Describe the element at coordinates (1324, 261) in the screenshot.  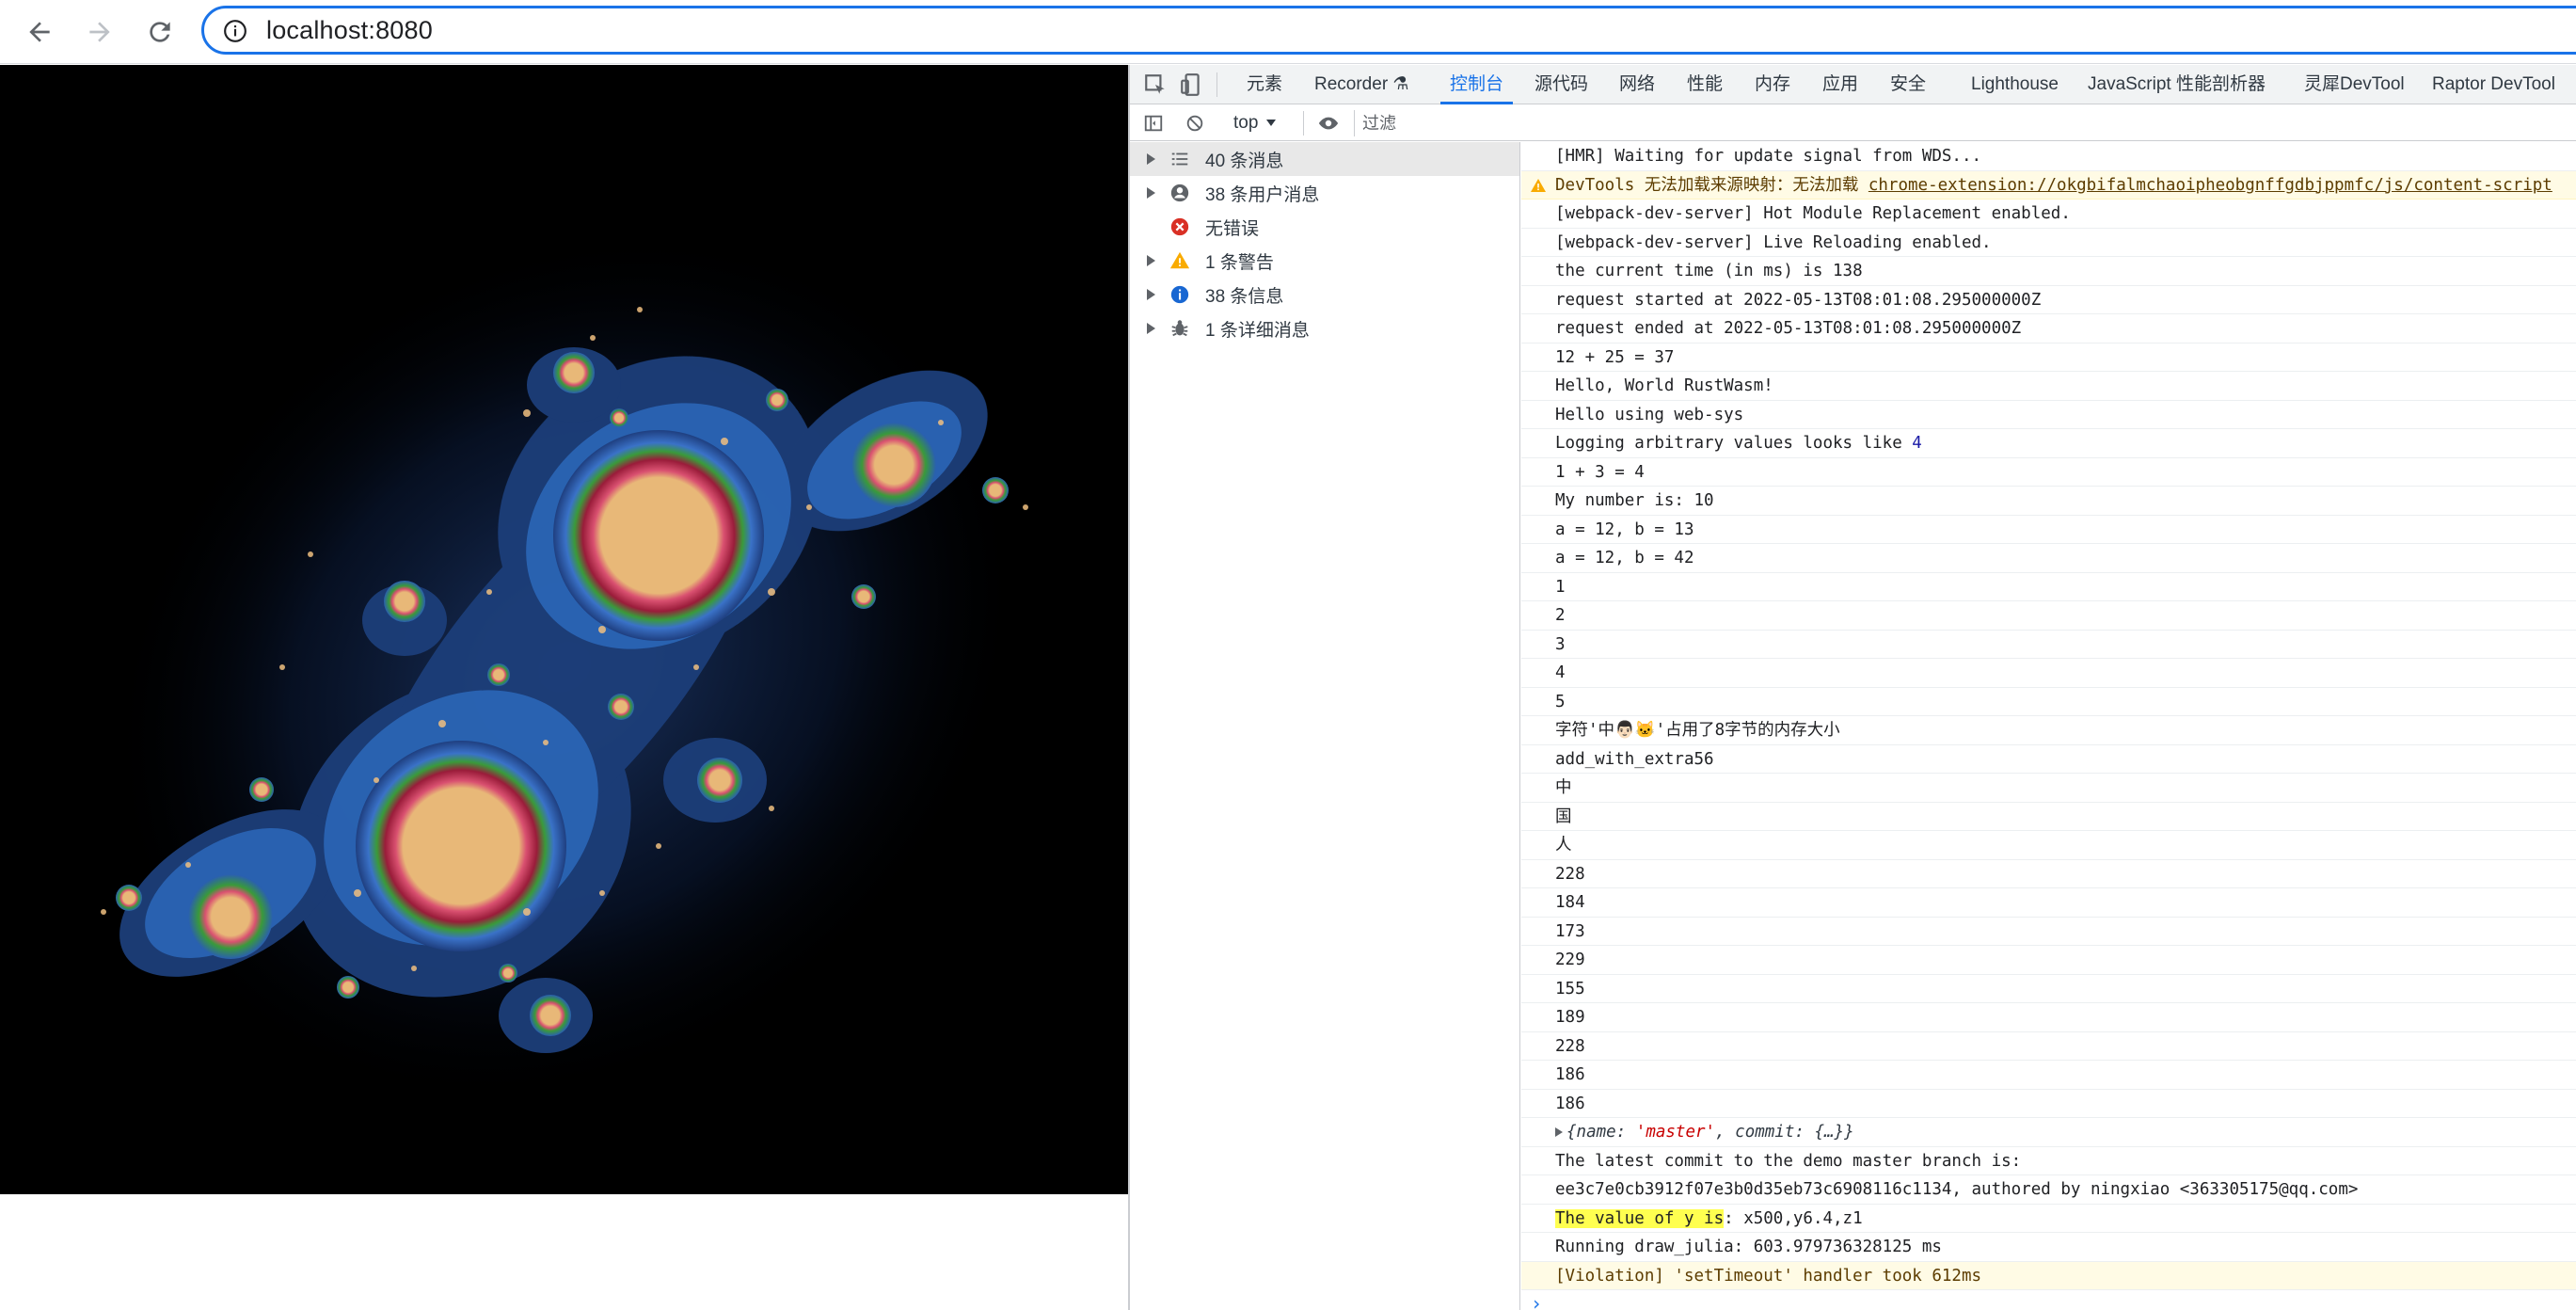
I see `sidebar-item-warnings: 1 条警告` at that location.